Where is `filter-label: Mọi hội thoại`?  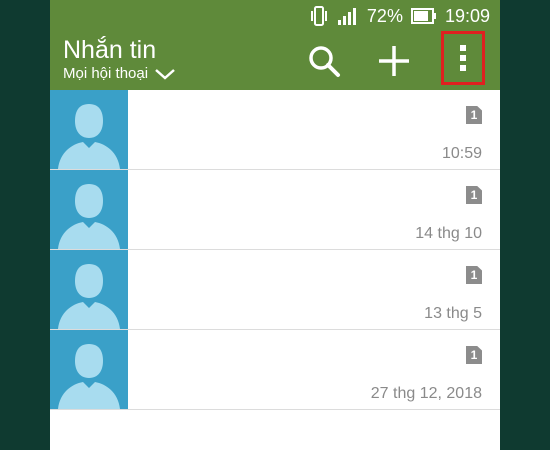 filter-label: Mọi hội thoại is located at coordinates (106, 73).